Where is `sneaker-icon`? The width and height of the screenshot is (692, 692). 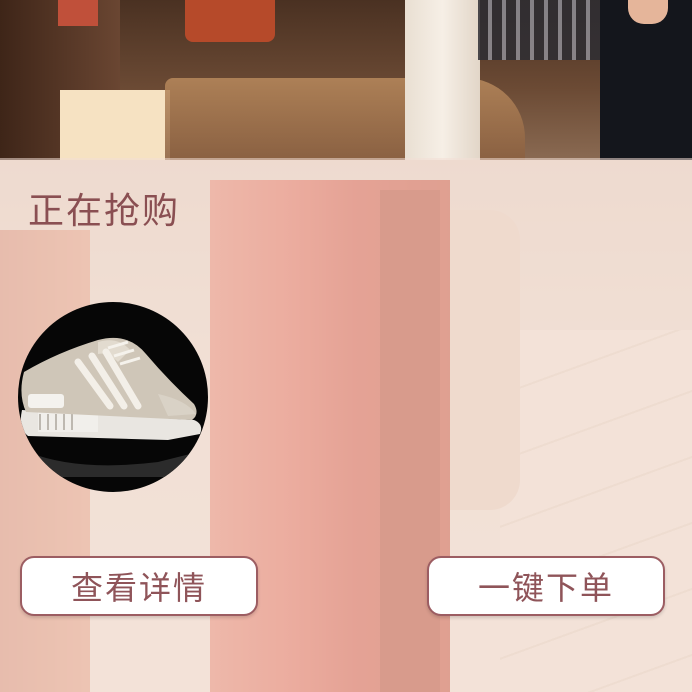
sneaker-icon is located at coordinates (111, 407).